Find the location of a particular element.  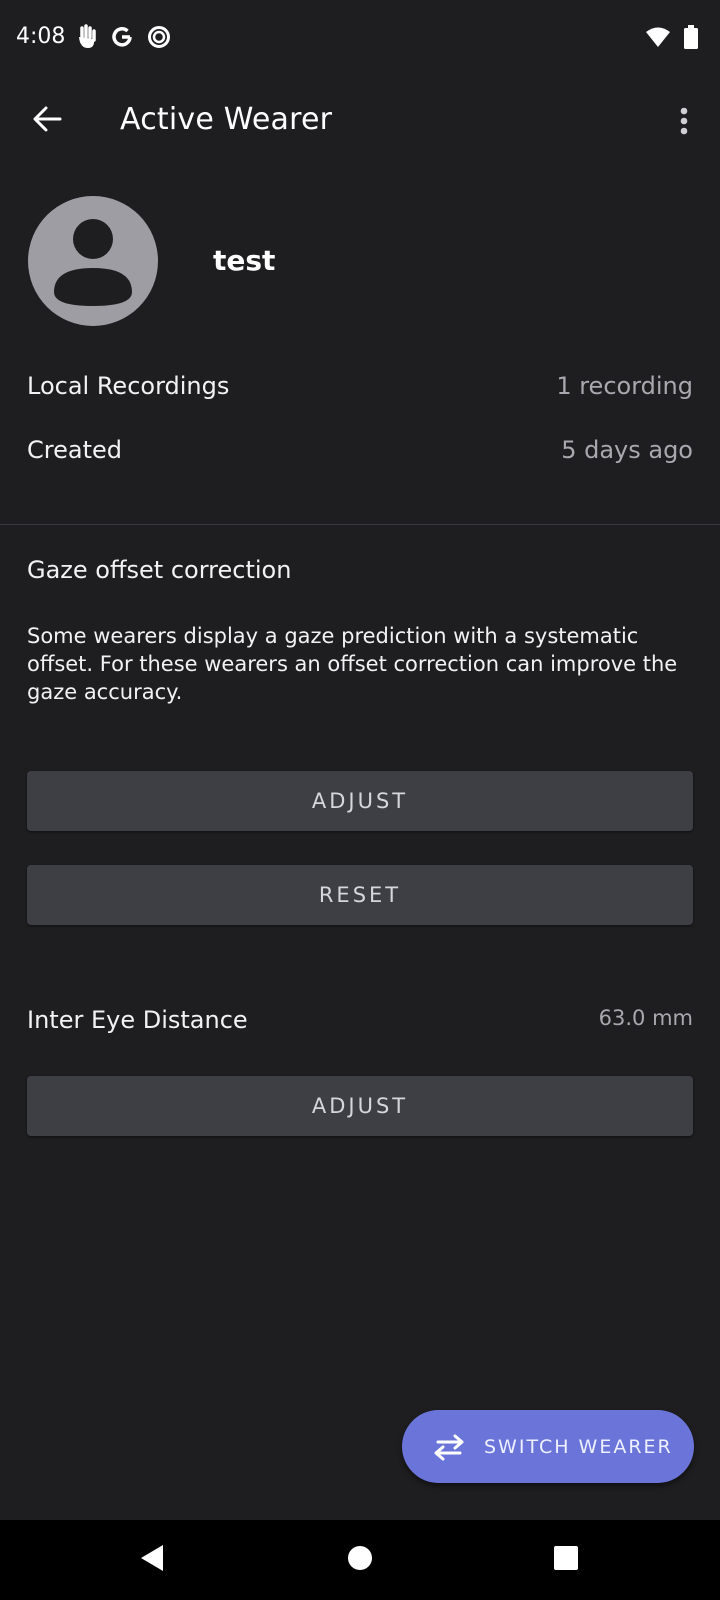

gaze-reset-button: RESET is located at coordinates (360, 895).